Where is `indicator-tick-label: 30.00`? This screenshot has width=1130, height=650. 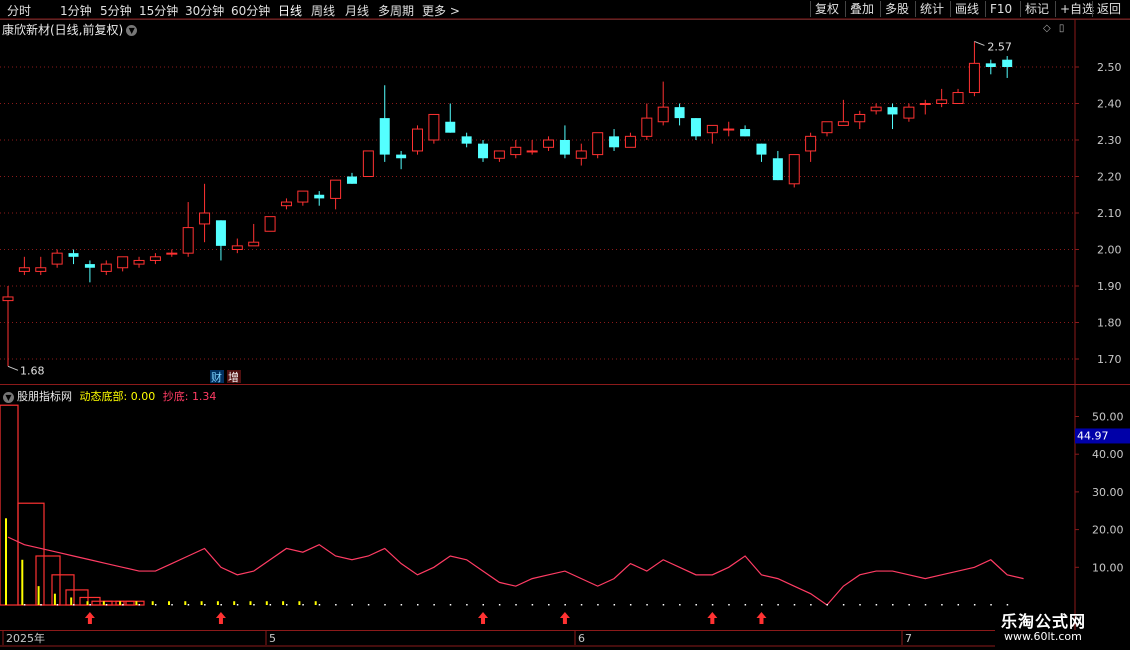
indicator-tick-label: 30.00 is located at coordinates (1108, 492).